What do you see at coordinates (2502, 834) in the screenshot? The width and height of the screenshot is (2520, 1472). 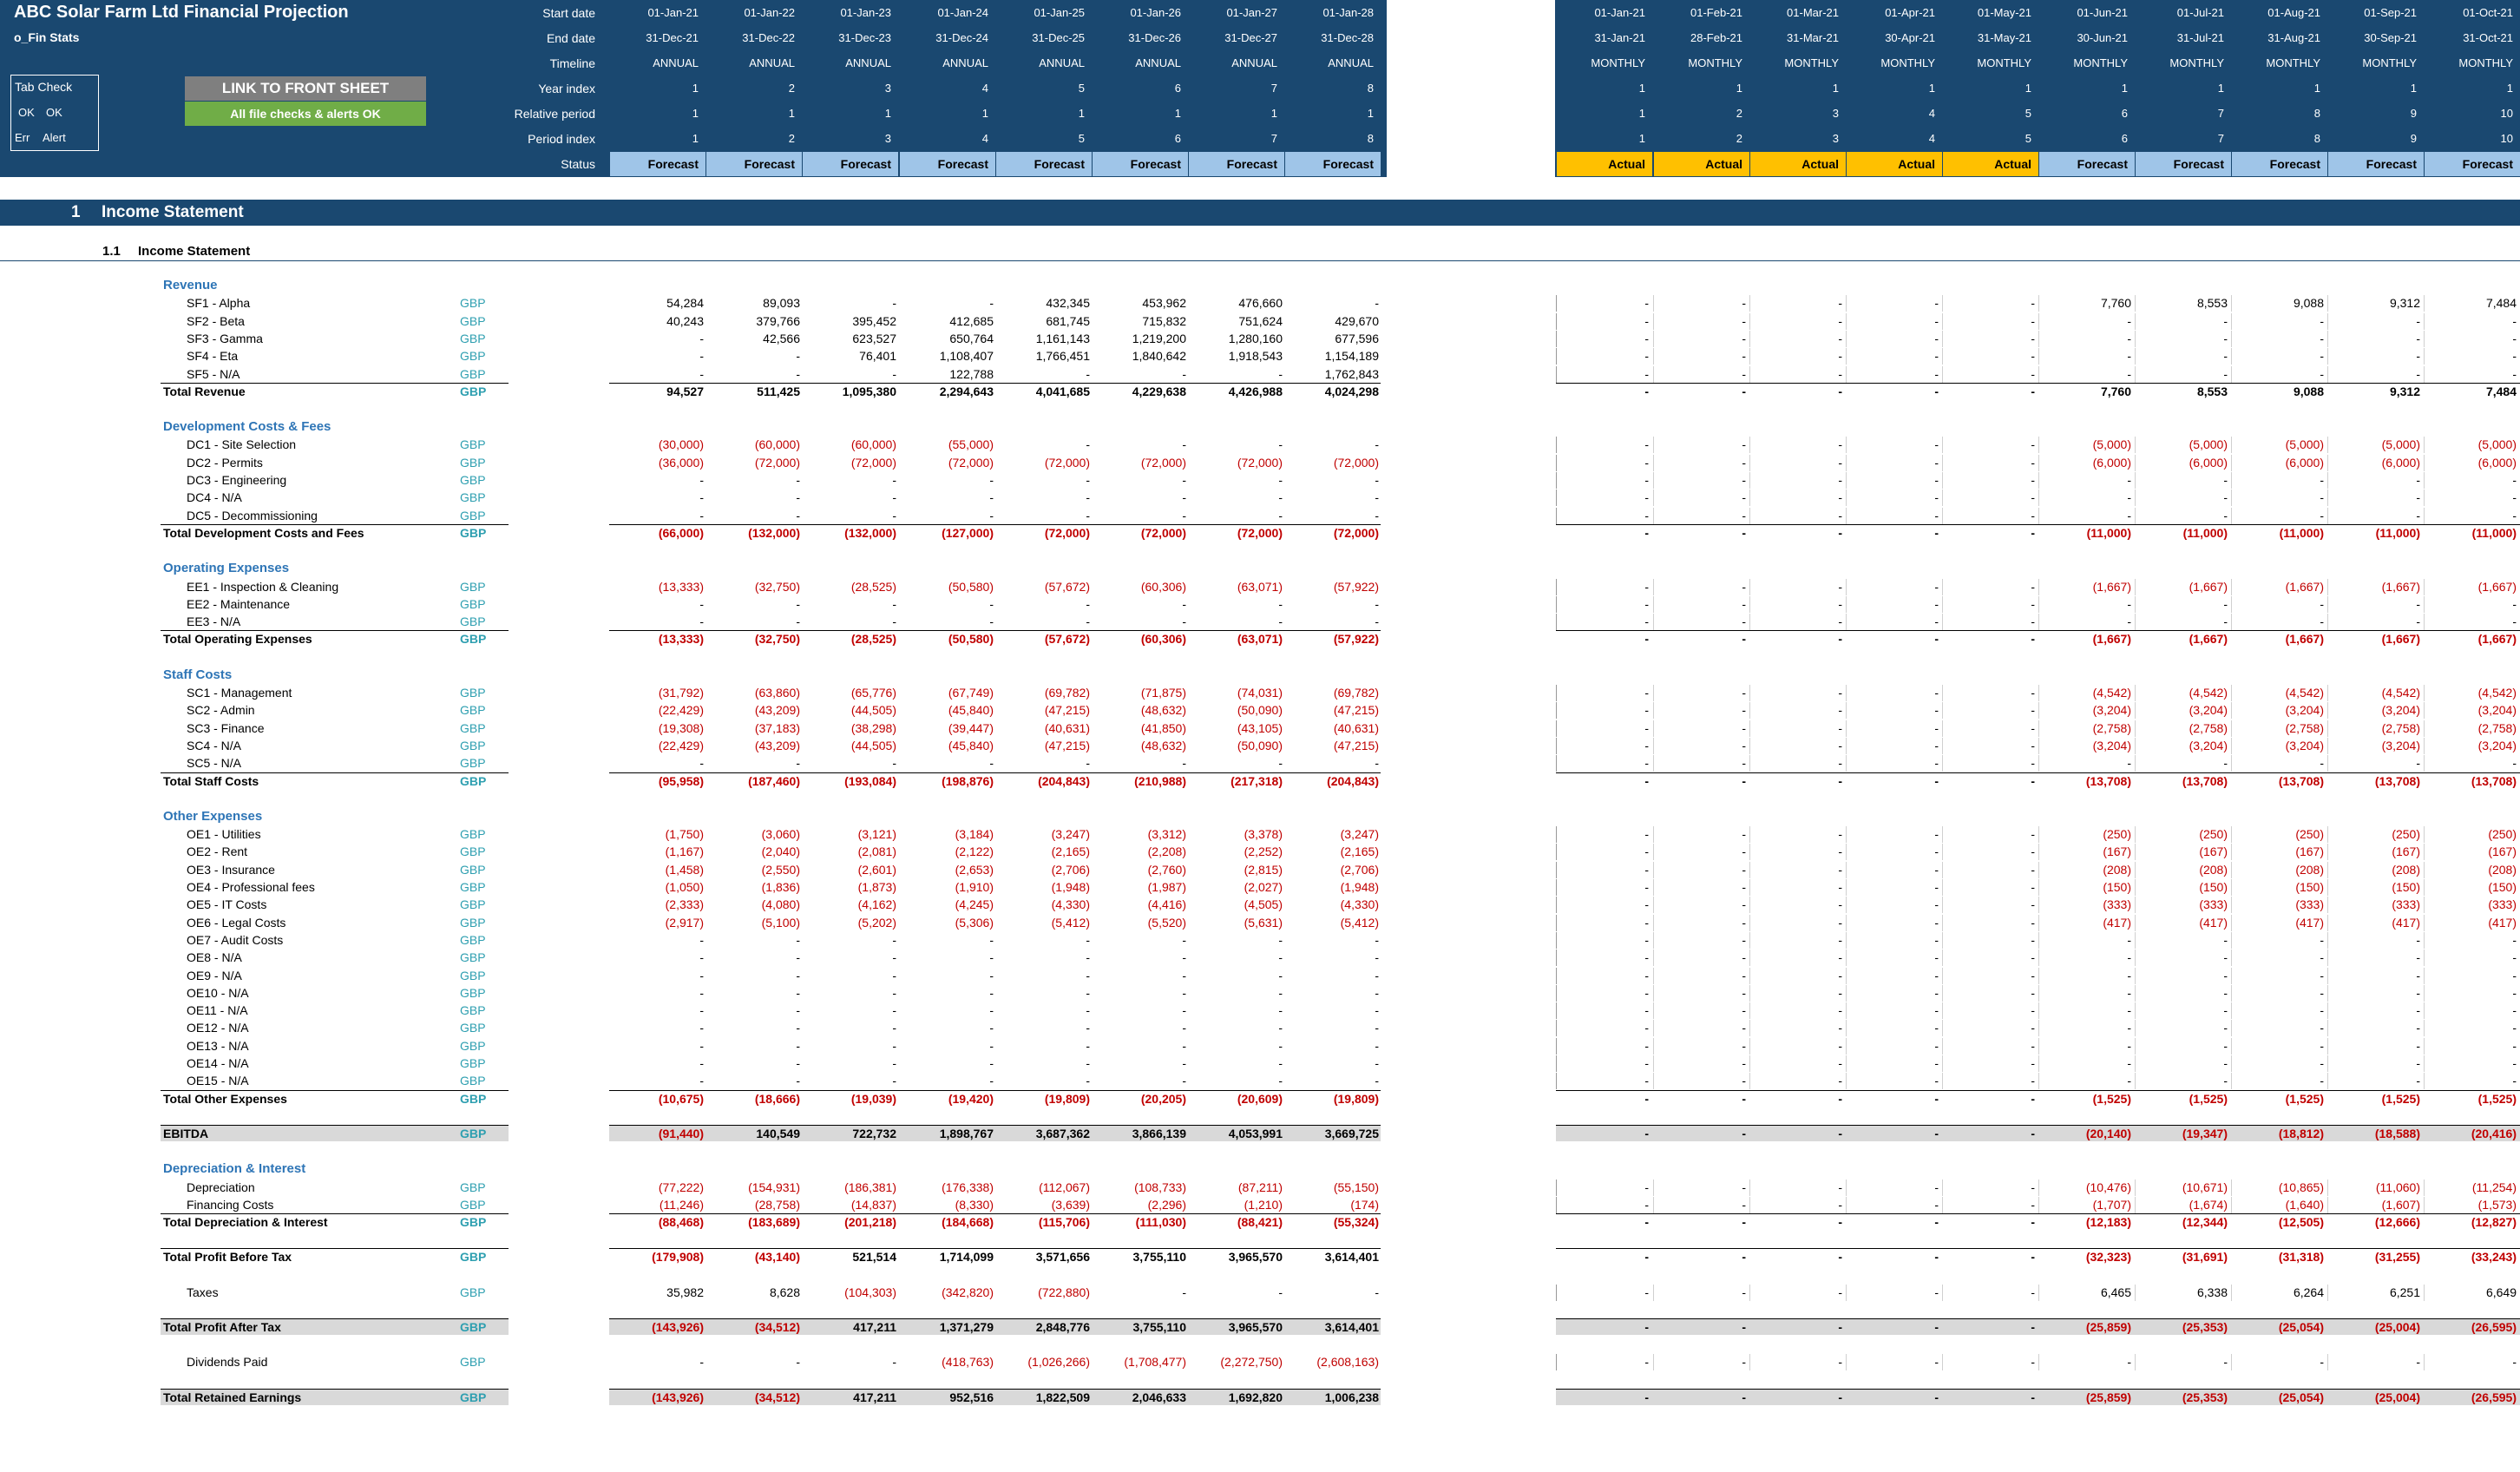 I see `monthly-value-cell: (250)` at bounding box center [2502, 834].